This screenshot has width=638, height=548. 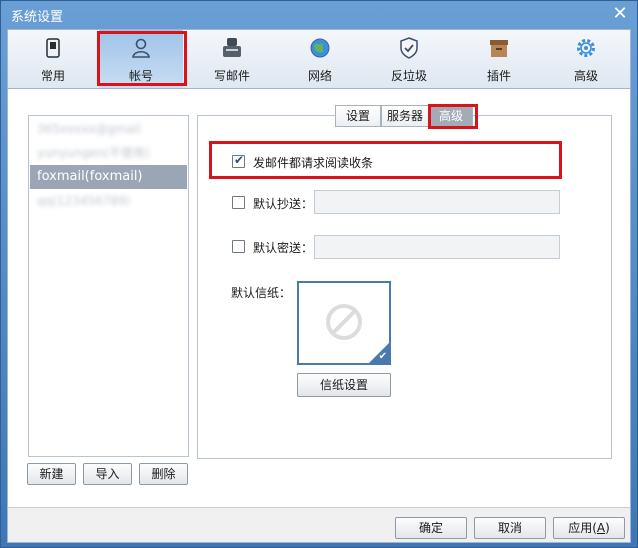 I want to click on title-bar: 系统设置 ✕, so click(x=319, y=15).